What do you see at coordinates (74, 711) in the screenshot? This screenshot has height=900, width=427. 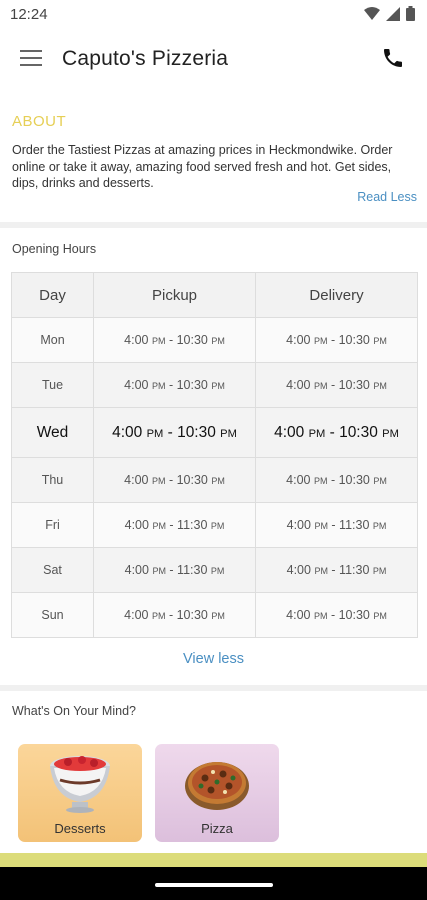 I see `whats-on-your-mind-heading: What's On Your Mind?` at bounding box center [74, 711].